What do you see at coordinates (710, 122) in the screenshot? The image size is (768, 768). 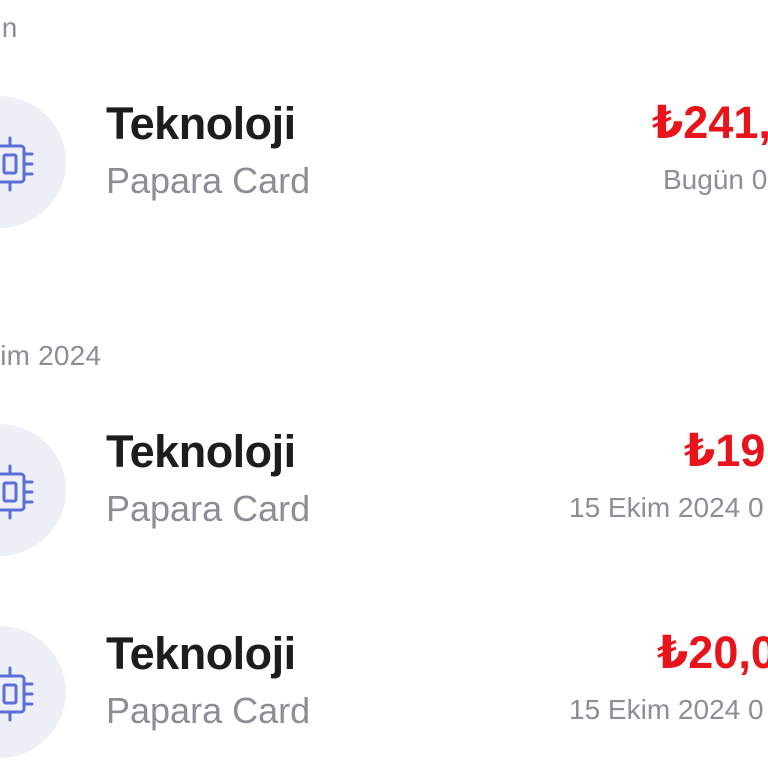 I see `transaction-amount: ₺241,` at bounding box center [710, 122].